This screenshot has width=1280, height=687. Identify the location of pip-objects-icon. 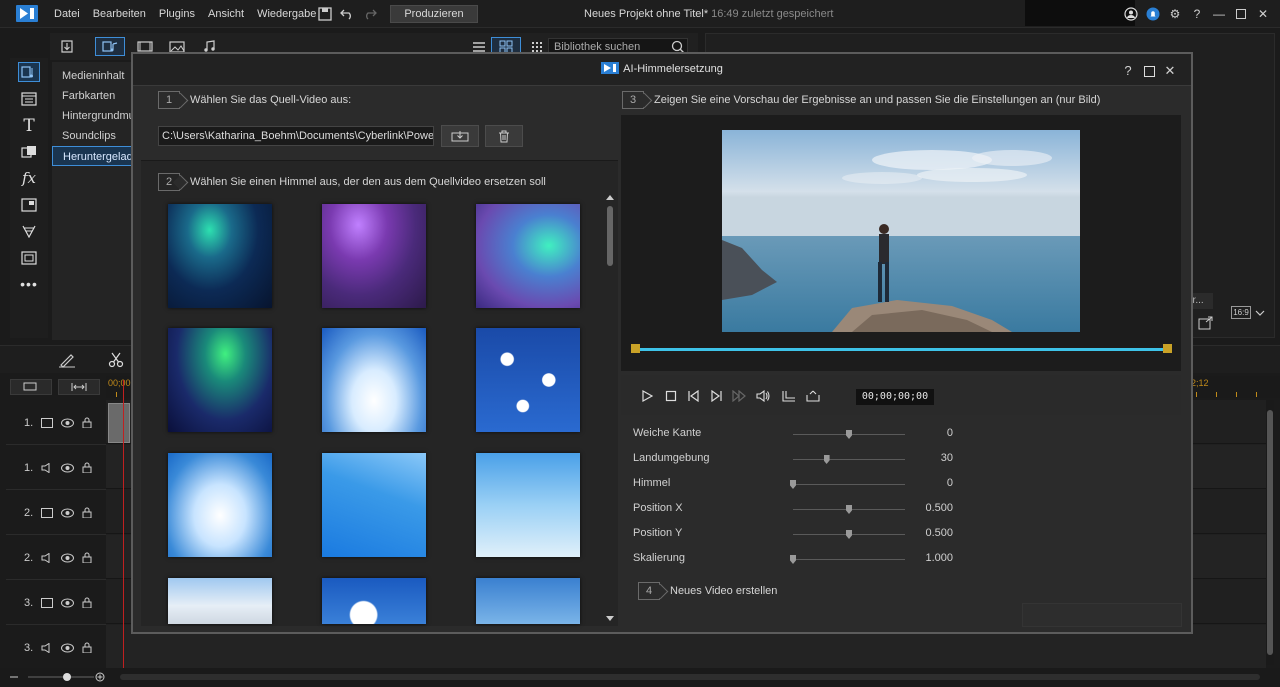
(29, 205).